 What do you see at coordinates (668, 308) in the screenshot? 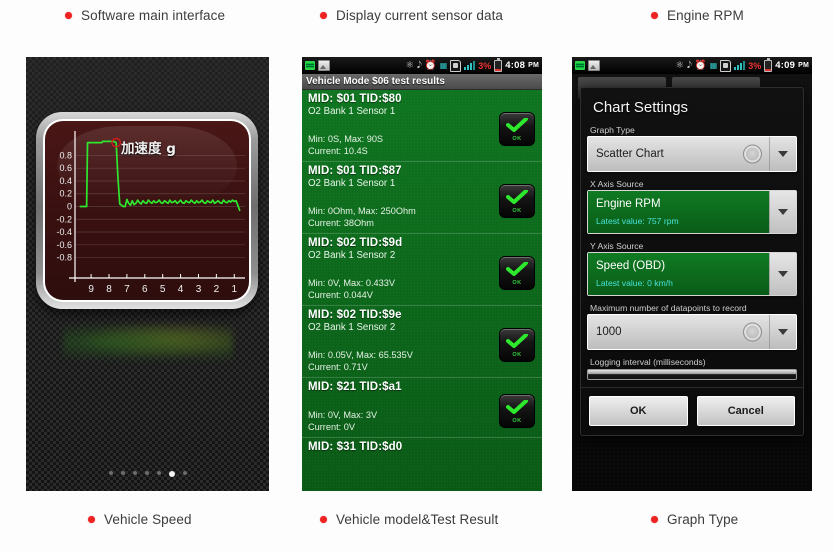
I see `max-datapoints-label: Maximum number of datapoints to record` at bounding box center [668, 308].